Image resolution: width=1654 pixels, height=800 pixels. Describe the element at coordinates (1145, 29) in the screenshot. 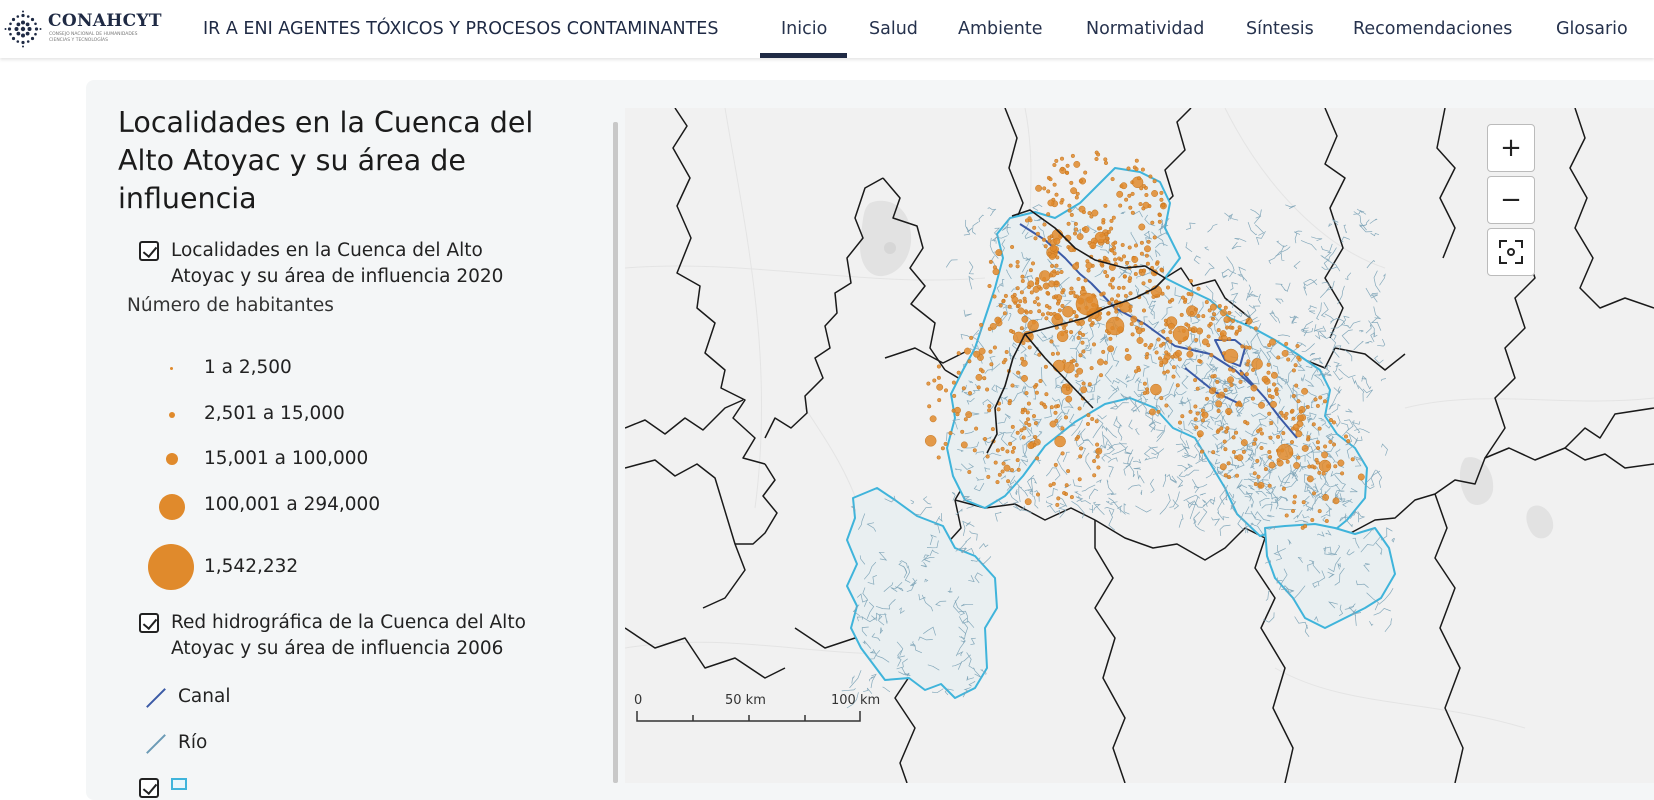

I see `nav-normatividad: Normatividad` at that location.